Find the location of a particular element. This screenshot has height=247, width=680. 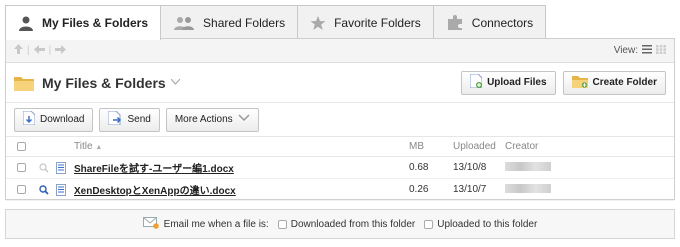

puzzle-icon is located at coordinates (455, 22).